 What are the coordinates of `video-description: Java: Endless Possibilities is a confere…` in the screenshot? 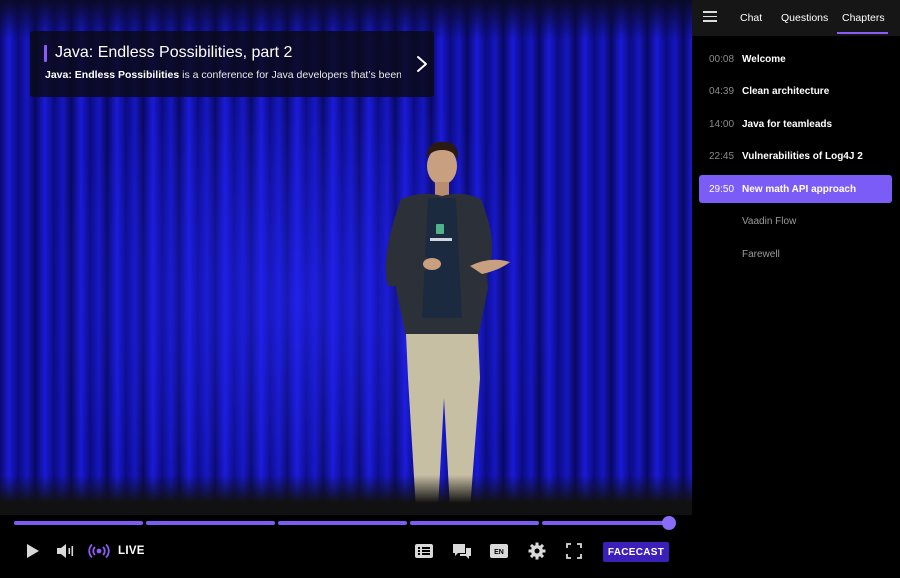 It's located at (223, 75).